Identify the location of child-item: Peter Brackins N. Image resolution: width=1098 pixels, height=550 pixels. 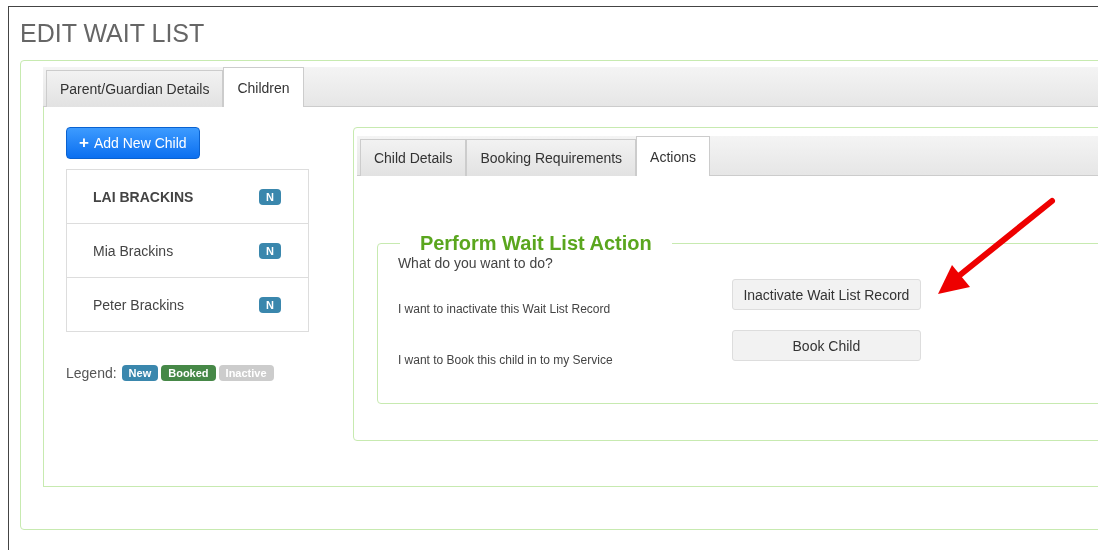
(187, 304).